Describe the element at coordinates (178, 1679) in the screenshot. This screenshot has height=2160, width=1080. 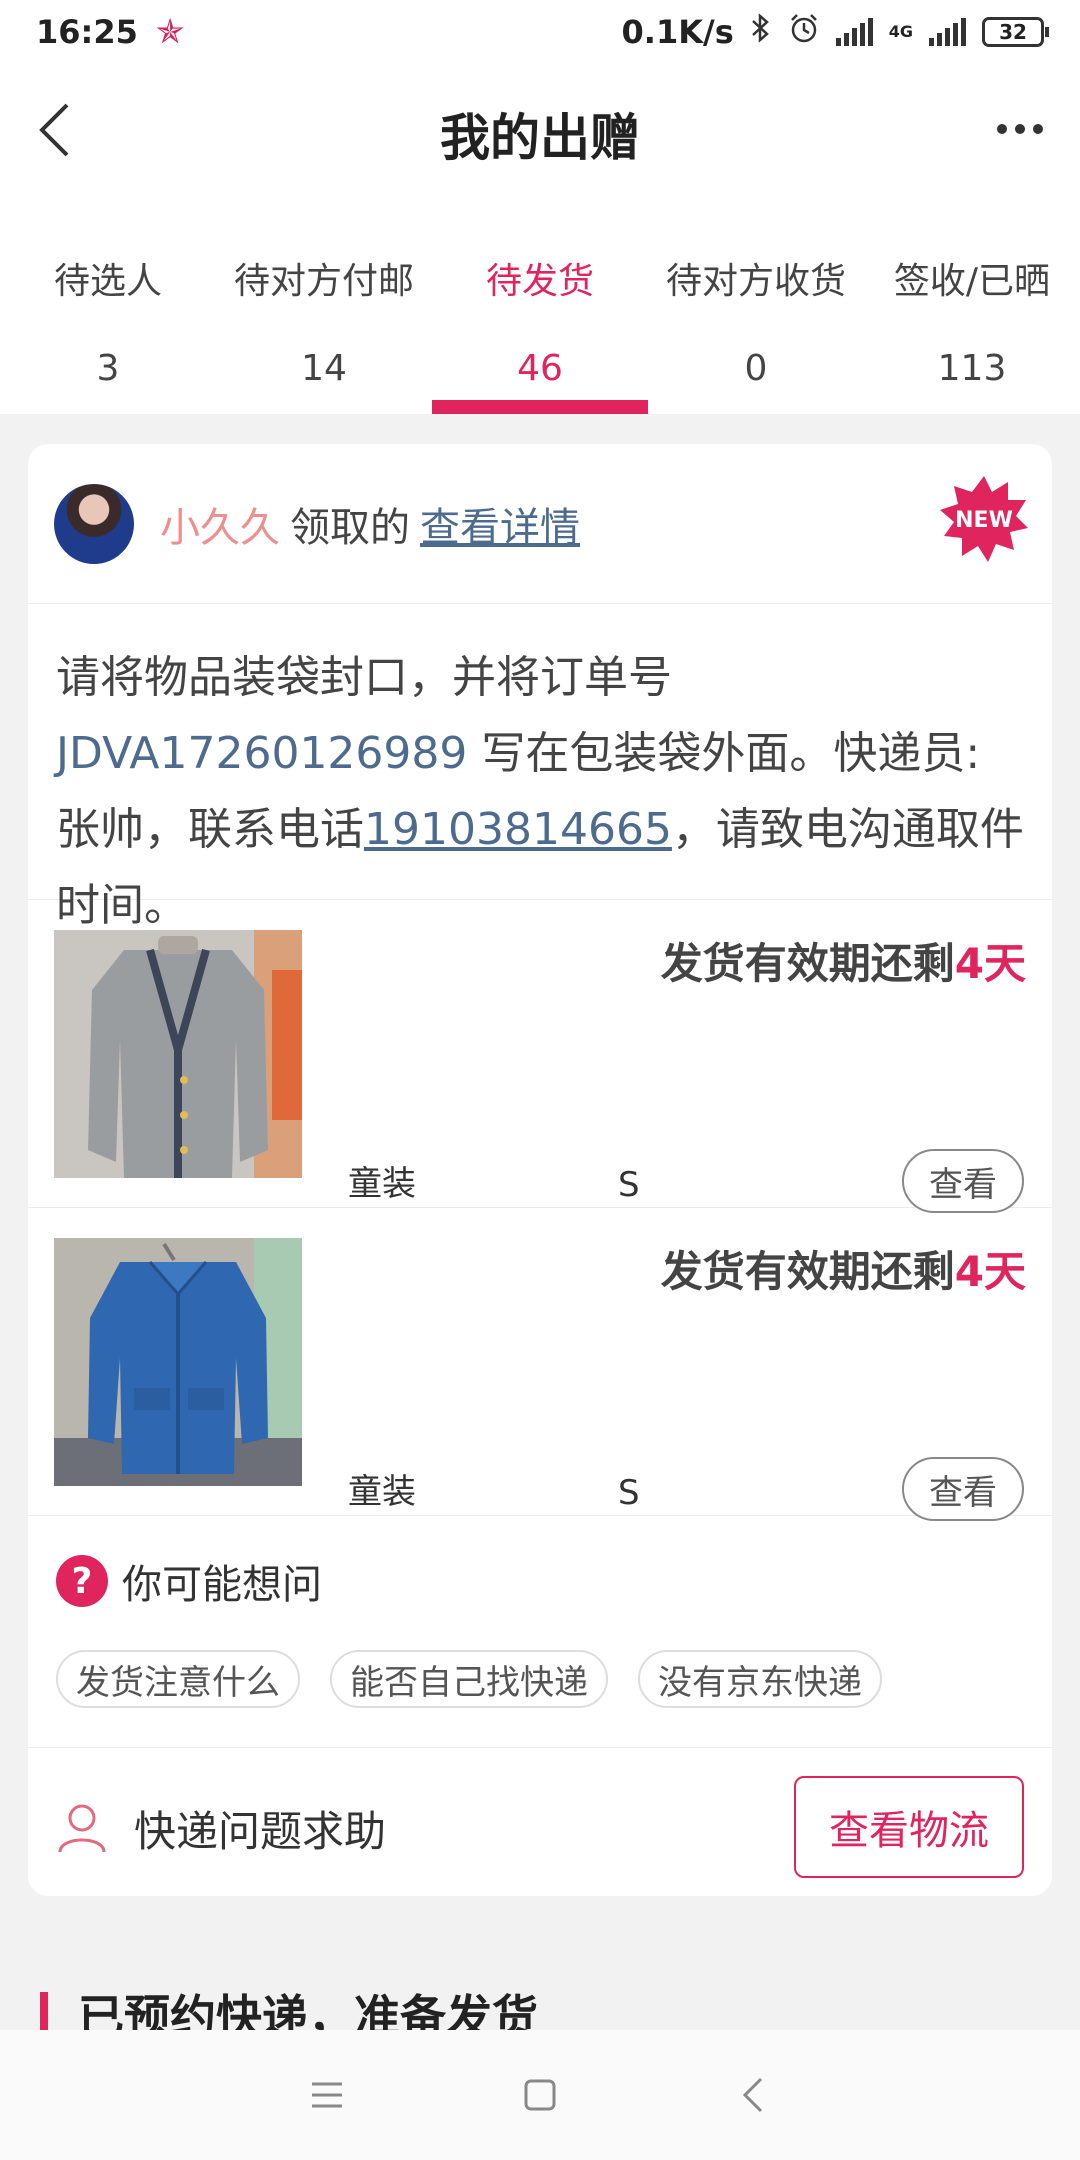
I see `faq-chip: 发货注意什么` at that location.